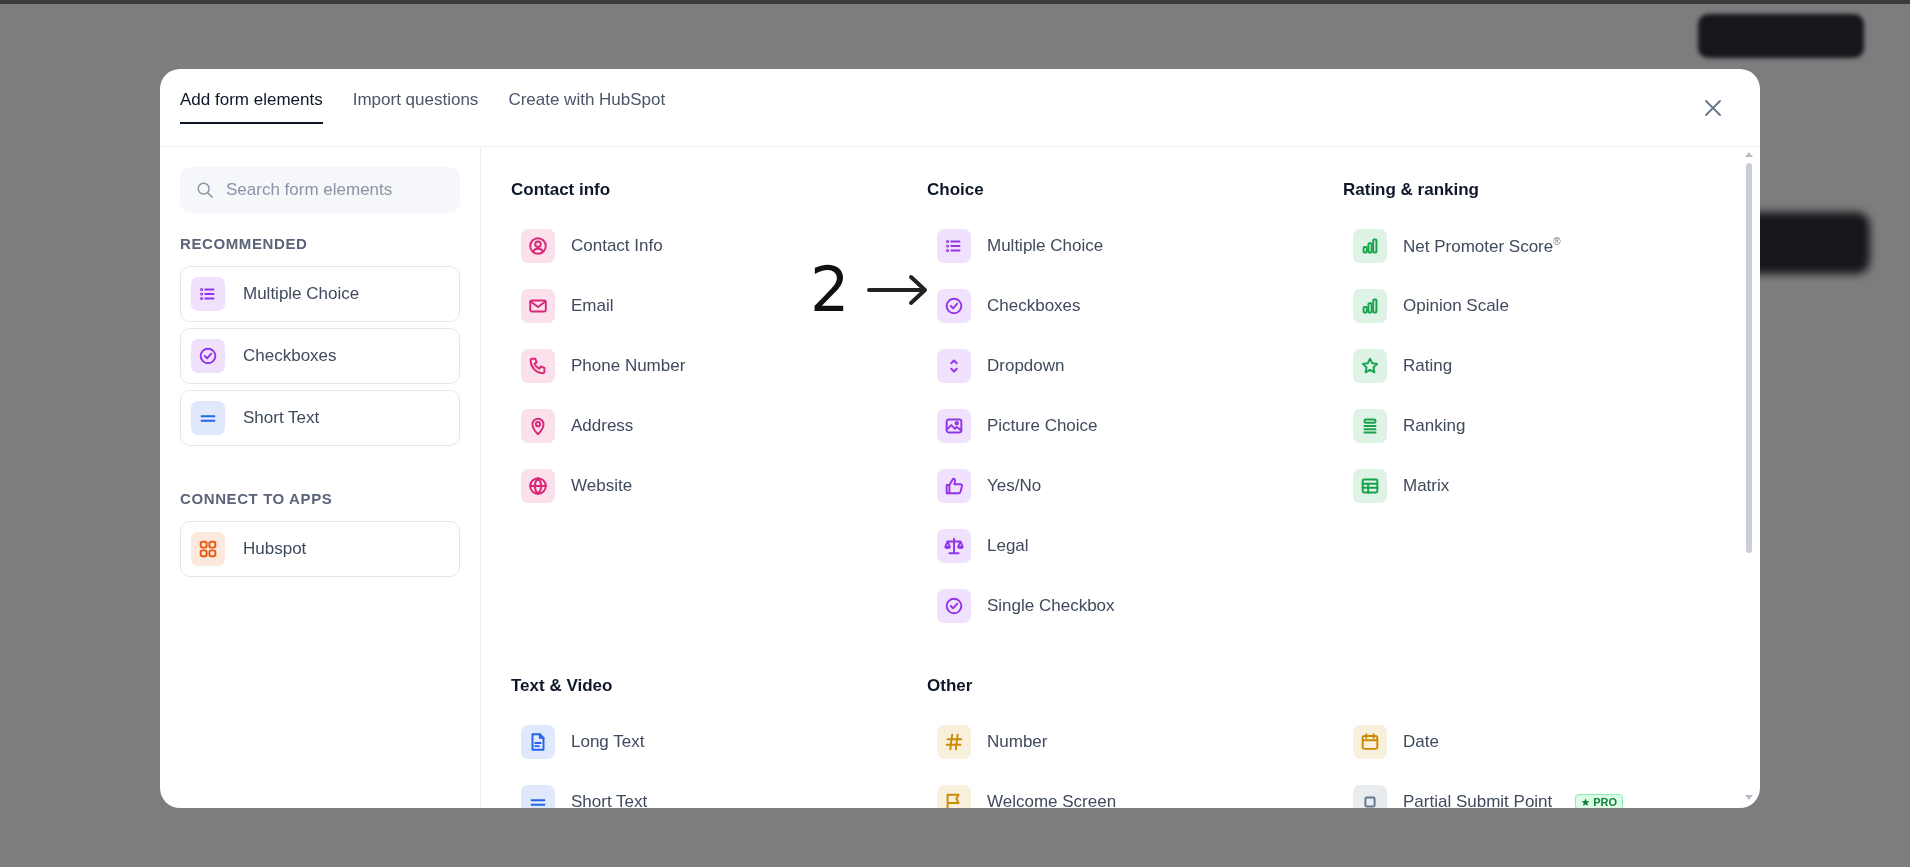 The height and width of the screenshot is (867, 1910). I want to click on element-item: Contact Info, so click(592, 246).